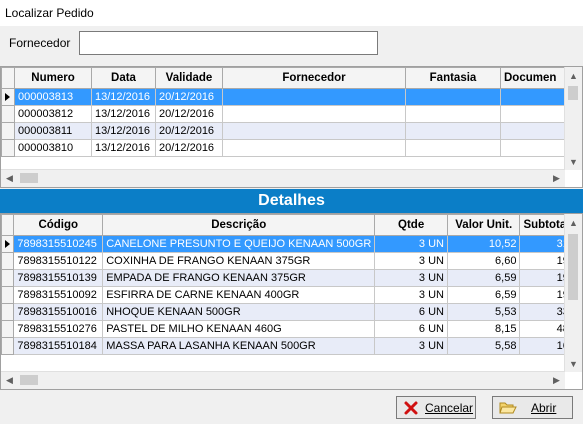  What do you see at coordinates (453, 78) in the screenshot?
I see `col-header-fantasia: Fantasia` at bounding box center [453, 78].